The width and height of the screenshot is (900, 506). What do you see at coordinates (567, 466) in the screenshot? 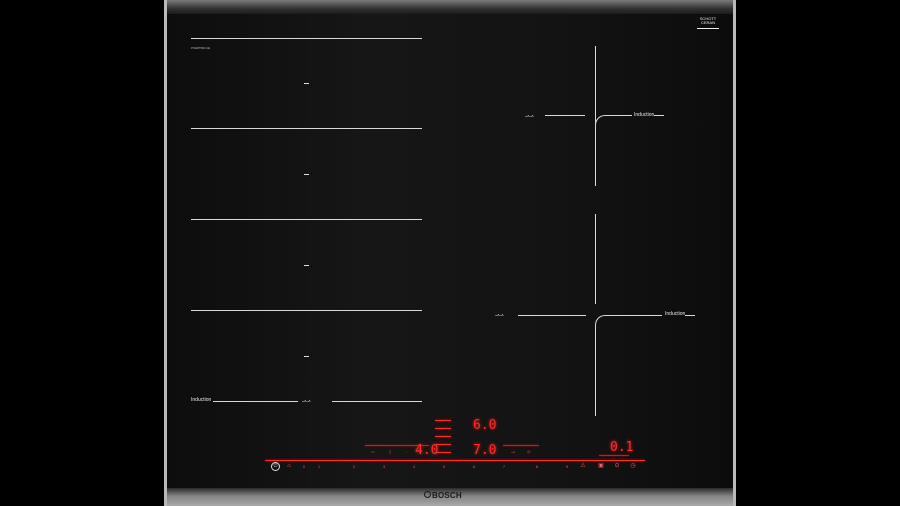
I see `slider-number-9: 9` at bounding box center [567, 466].